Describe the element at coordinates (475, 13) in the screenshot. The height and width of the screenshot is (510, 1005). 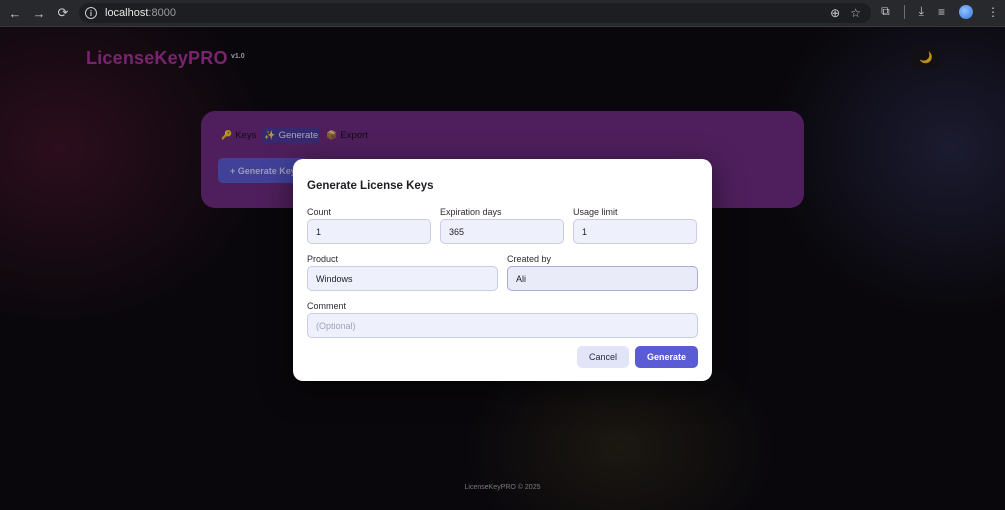
I see `address-bar: i localhost:8000 ⊕ ☆` at that location.